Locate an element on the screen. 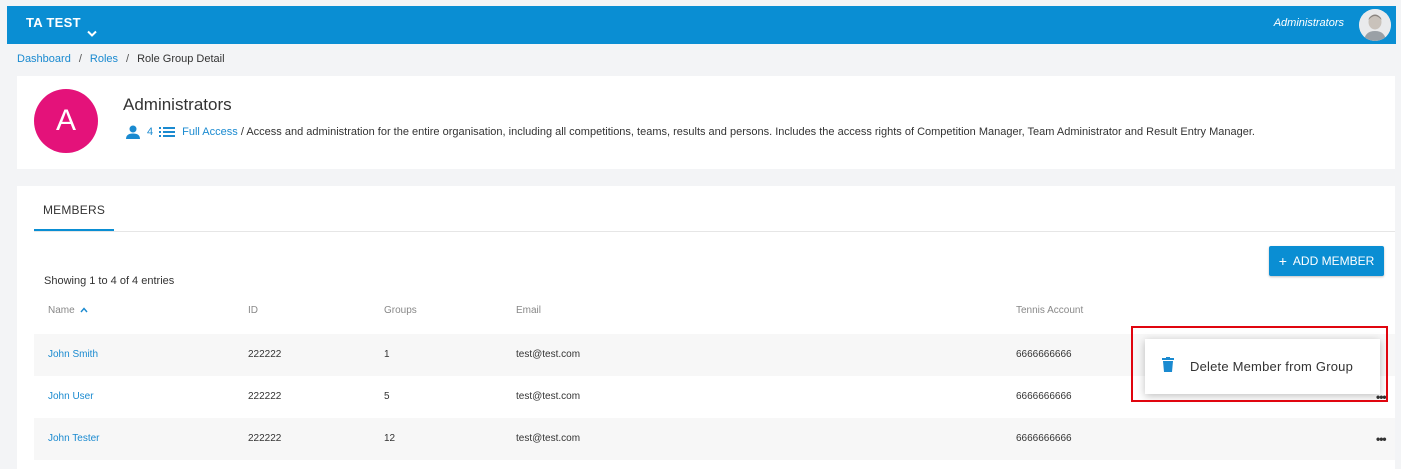 The height and width of the screenshot is (469, 1401). group-avatar: A is located at coordinates (66, 121).